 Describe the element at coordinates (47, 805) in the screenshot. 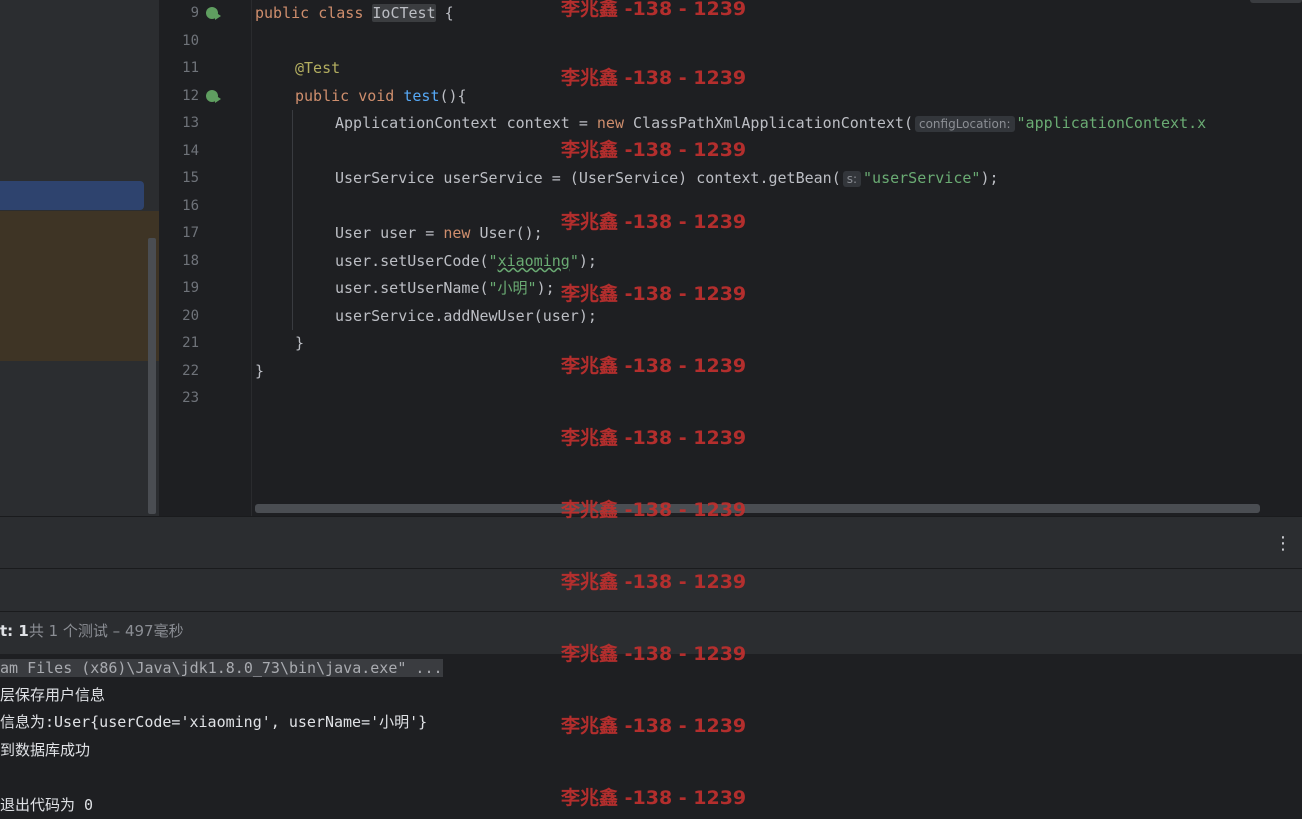

I see `console-line: 退出代码为 0` at that location.